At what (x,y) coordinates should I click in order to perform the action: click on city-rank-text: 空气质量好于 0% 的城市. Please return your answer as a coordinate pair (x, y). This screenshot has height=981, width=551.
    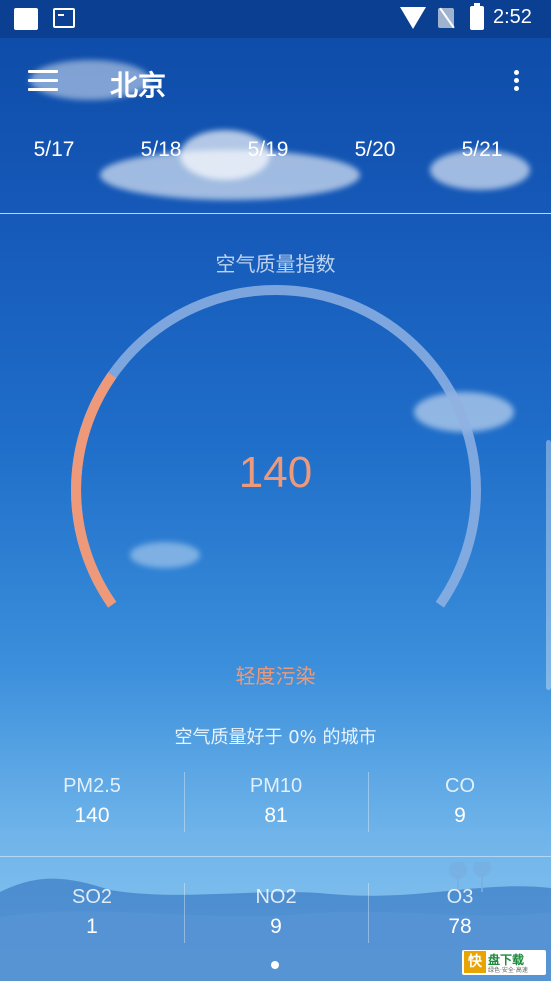
    Looking at the image, I should click on (275, 737).